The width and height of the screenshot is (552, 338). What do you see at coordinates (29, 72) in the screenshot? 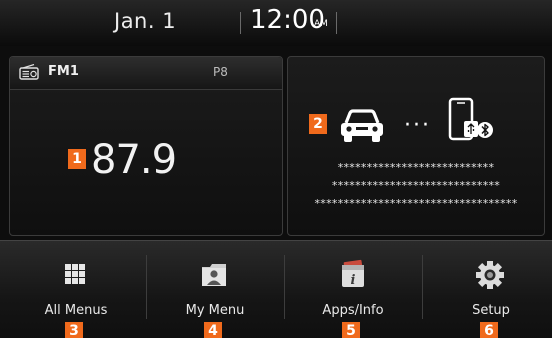
I see `radio-icon` at bounding box center [29, 72].